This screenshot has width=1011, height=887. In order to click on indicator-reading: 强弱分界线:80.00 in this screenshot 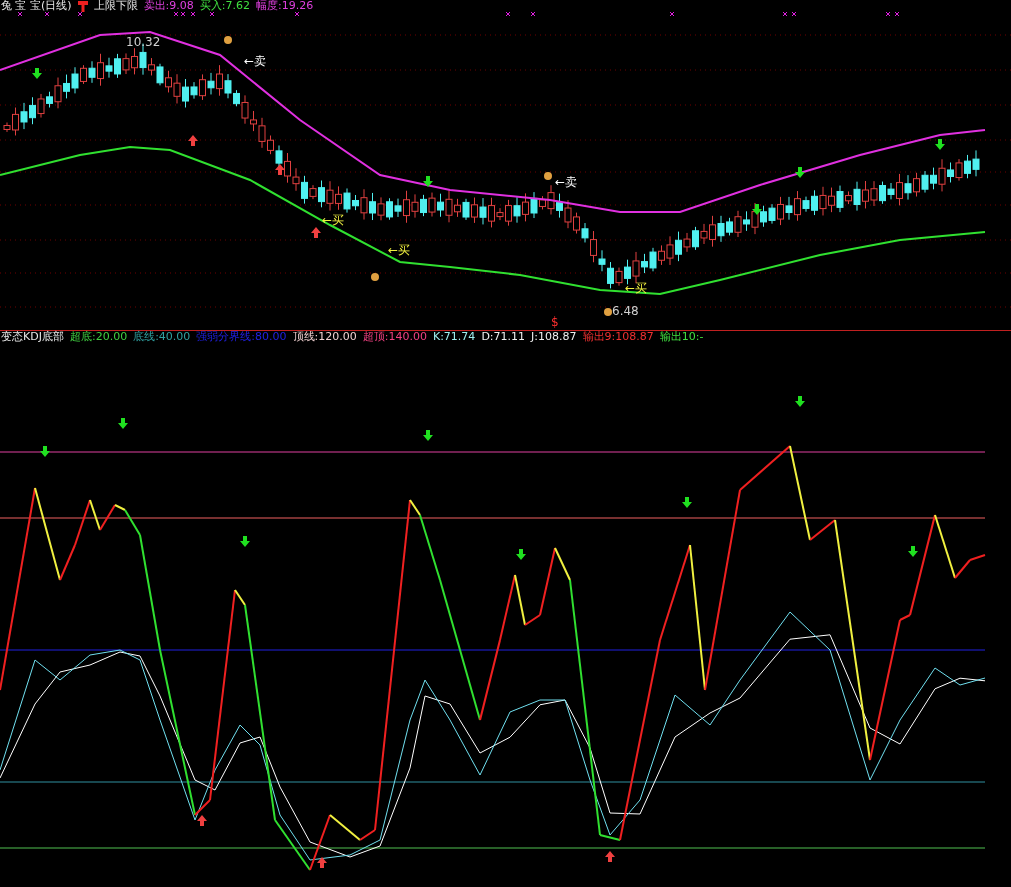, I will do `click(241, 337)`.